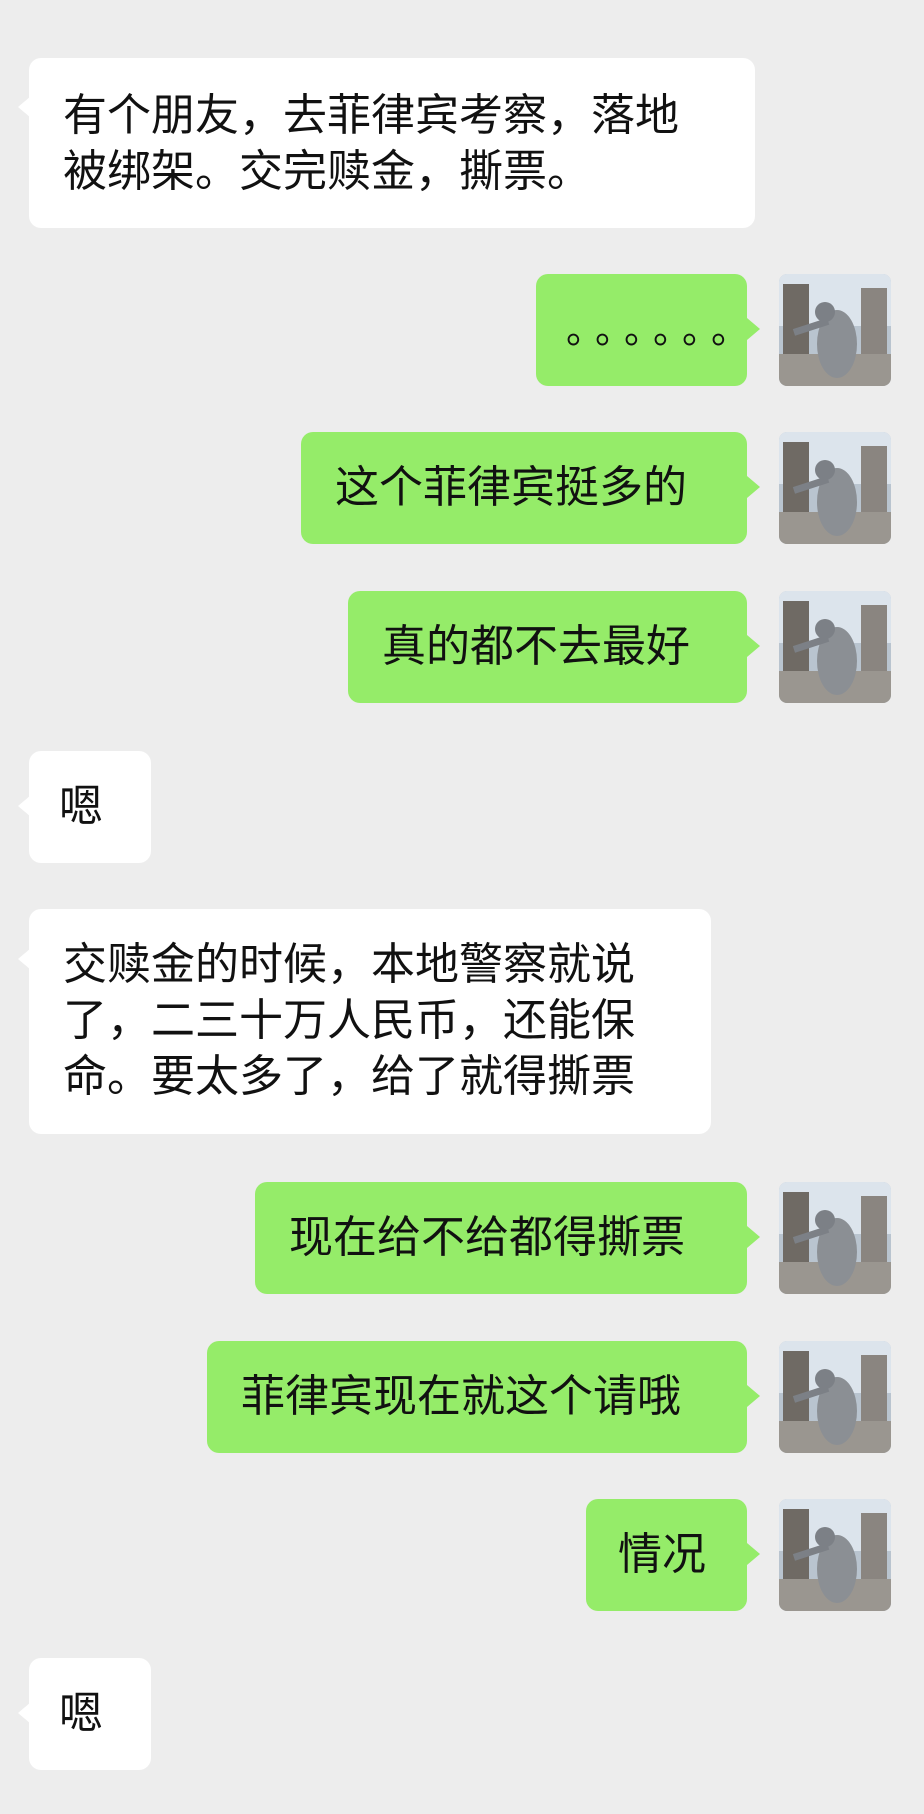 The height and width of the screenshot is (1814, 924). Describe the element at coordinates (501, 1238) in the screenshot. I see `message-bubble: 现在给不给都得撕票` at that location.